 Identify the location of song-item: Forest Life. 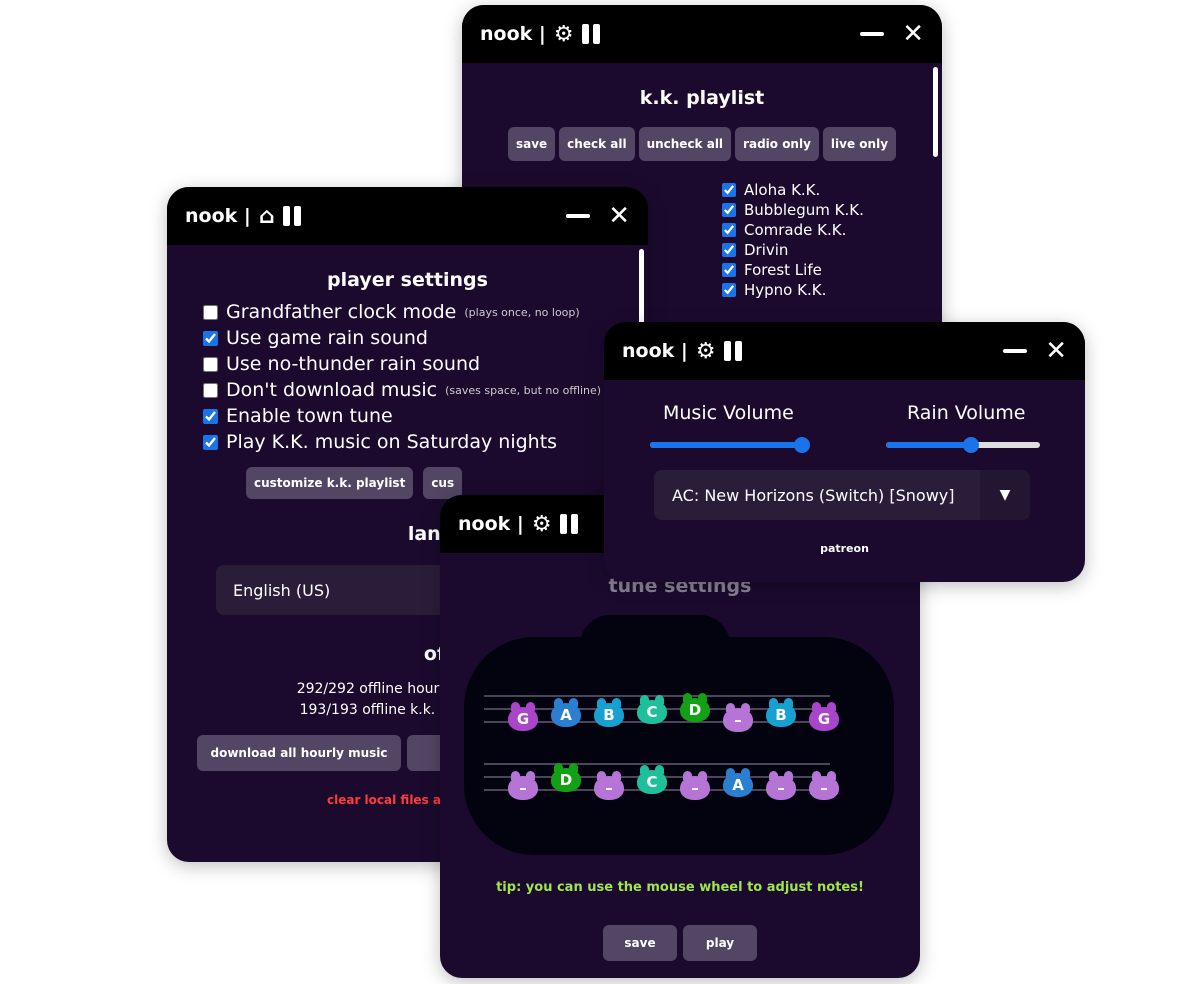
(793, 270).